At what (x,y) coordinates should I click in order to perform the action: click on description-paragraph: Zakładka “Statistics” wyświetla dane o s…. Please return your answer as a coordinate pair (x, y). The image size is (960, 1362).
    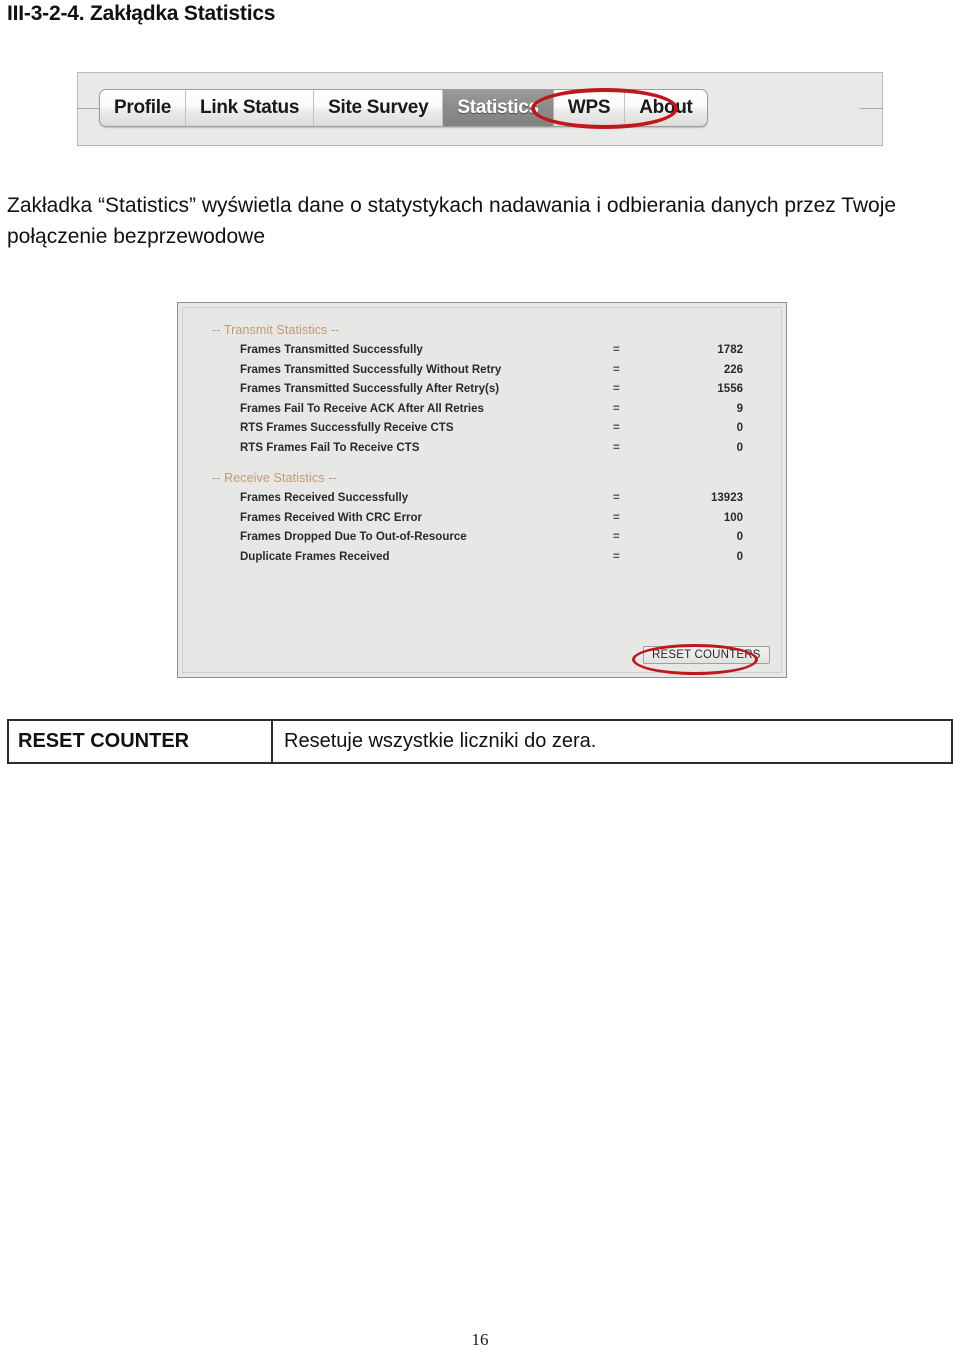
    Looking at the image, I should click on (452, 221).